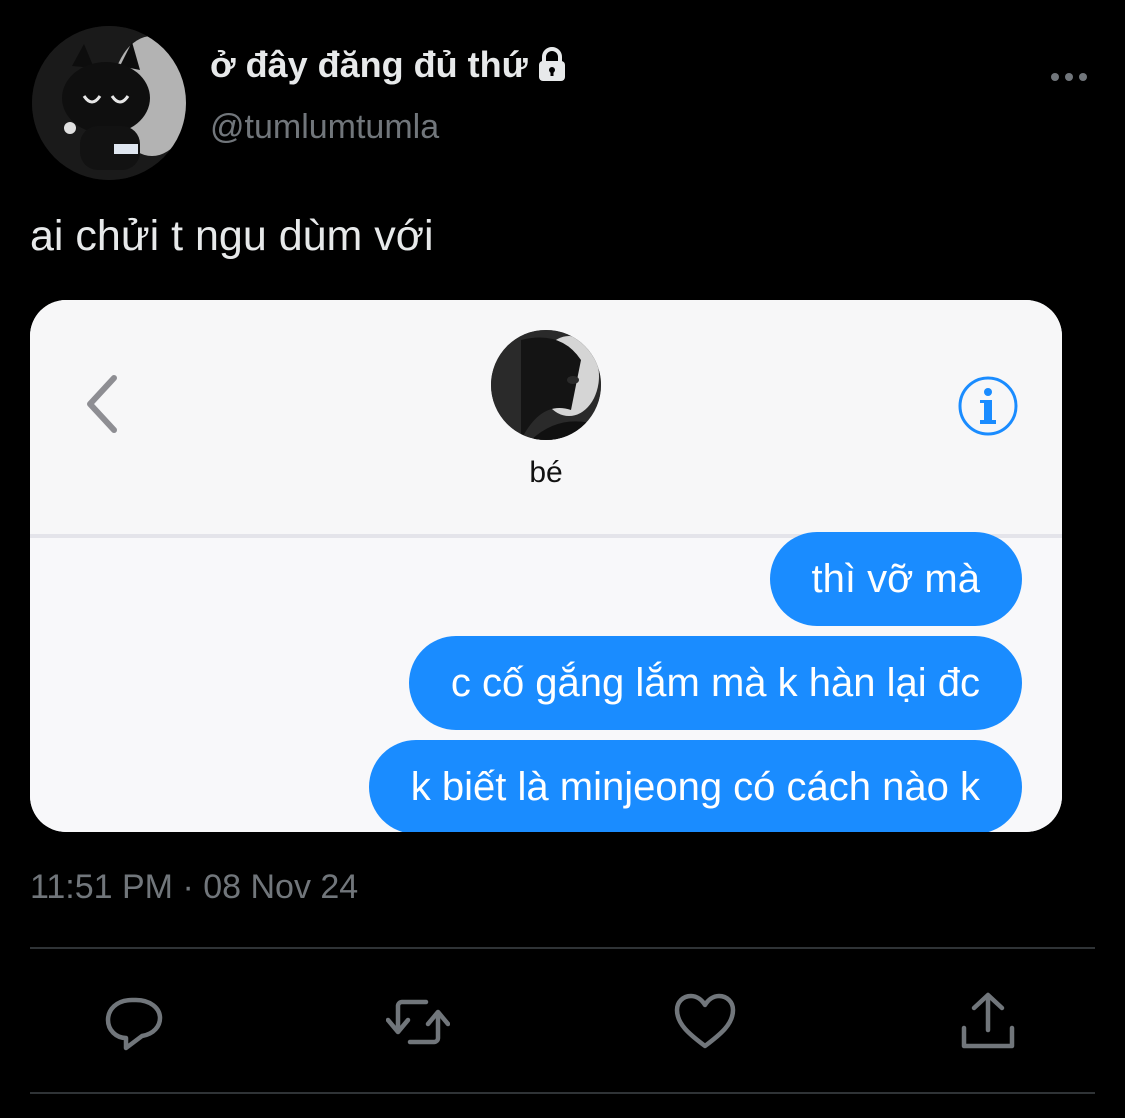  Describe the element at coordinates (102, 404) in the screenshot. I see `back-chevron-icon` at that location.